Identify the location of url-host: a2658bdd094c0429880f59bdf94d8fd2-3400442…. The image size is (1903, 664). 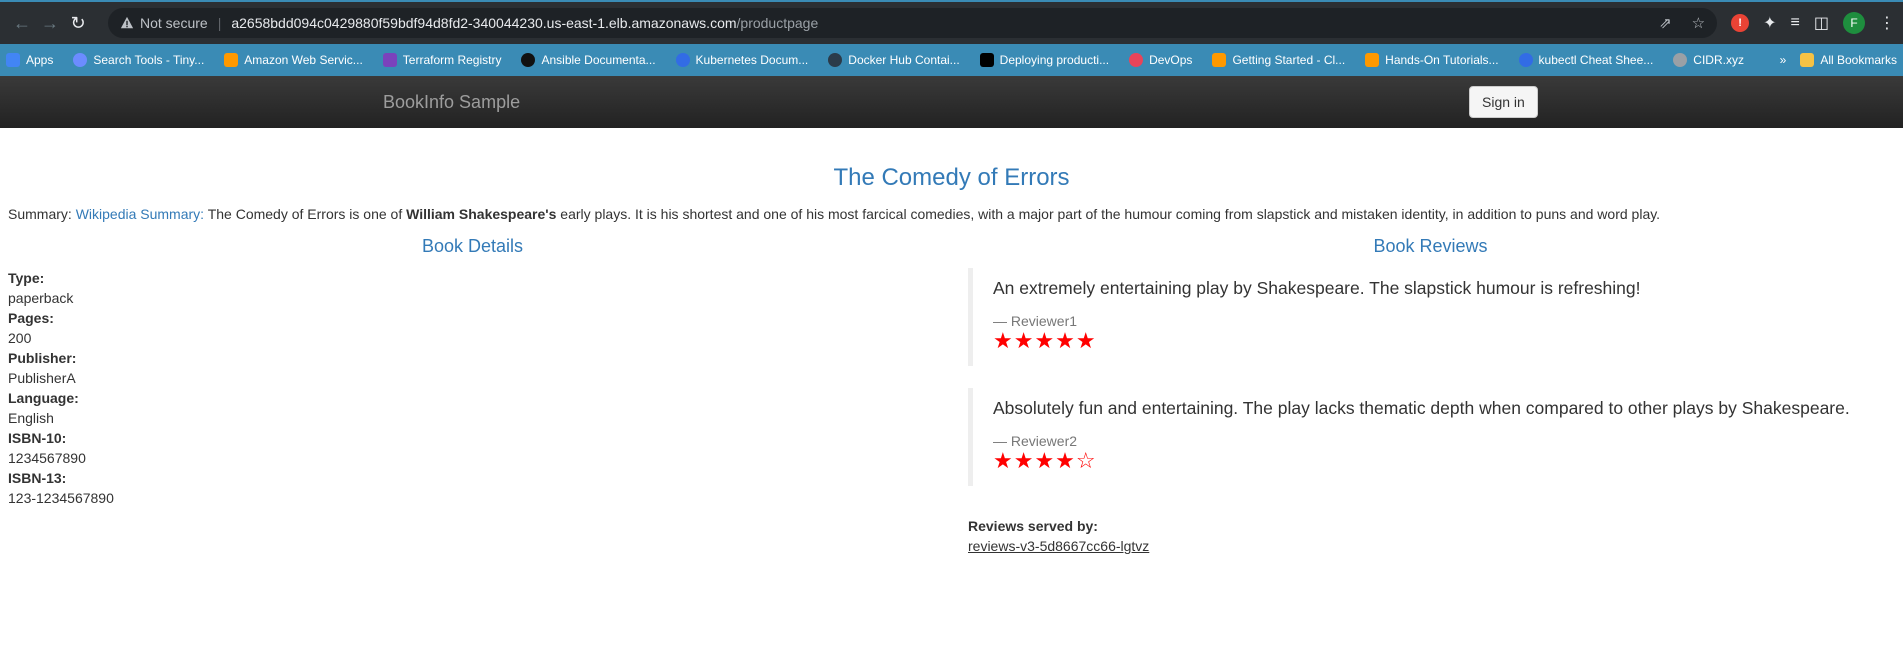
(484, 23).